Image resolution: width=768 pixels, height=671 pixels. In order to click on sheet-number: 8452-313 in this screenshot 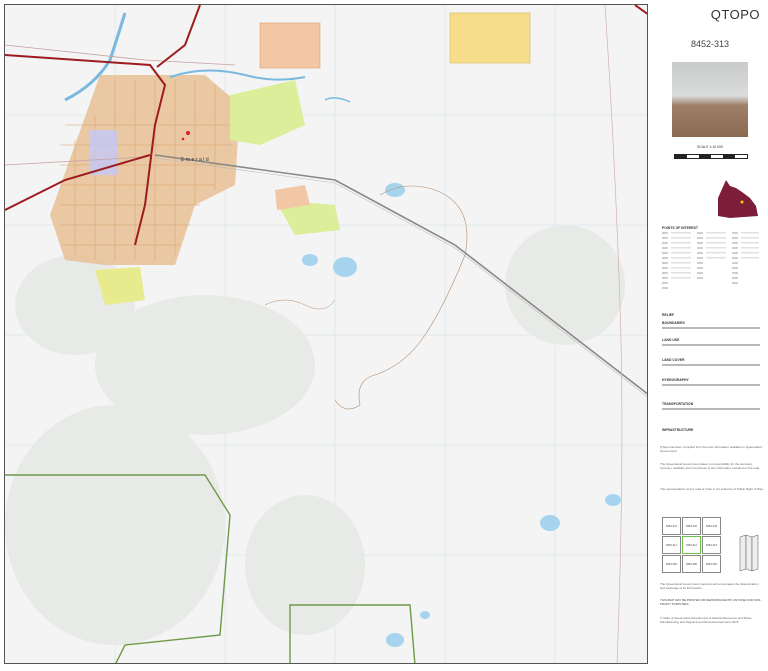, I will do `click(710, 44)`.